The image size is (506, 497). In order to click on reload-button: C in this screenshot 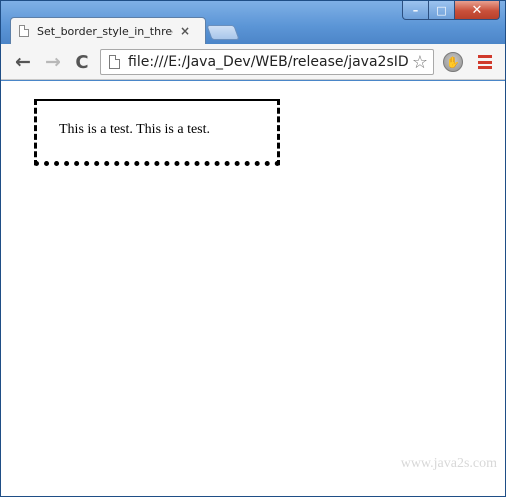, I will do `click(82, 62)`.